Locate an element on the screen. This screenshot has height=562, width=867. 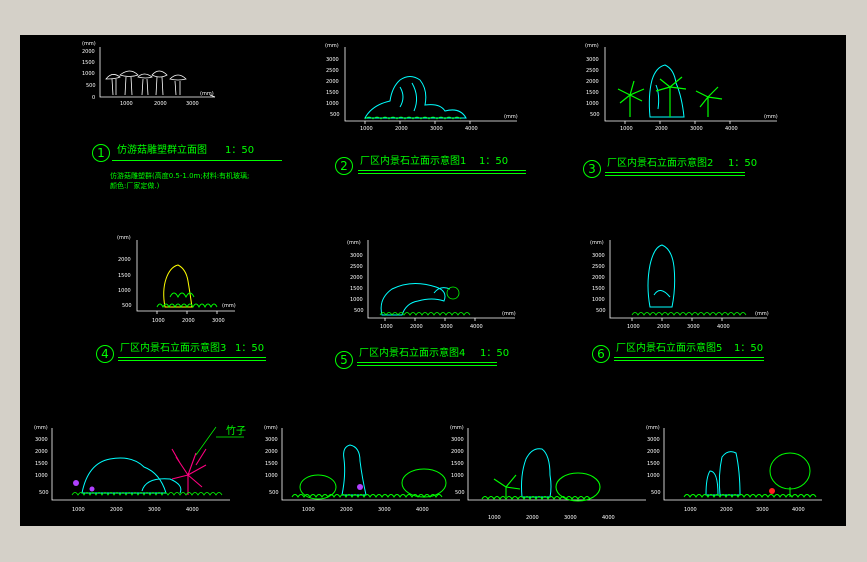
d5-yunit: (mm) is located at coordinates (354, 243).